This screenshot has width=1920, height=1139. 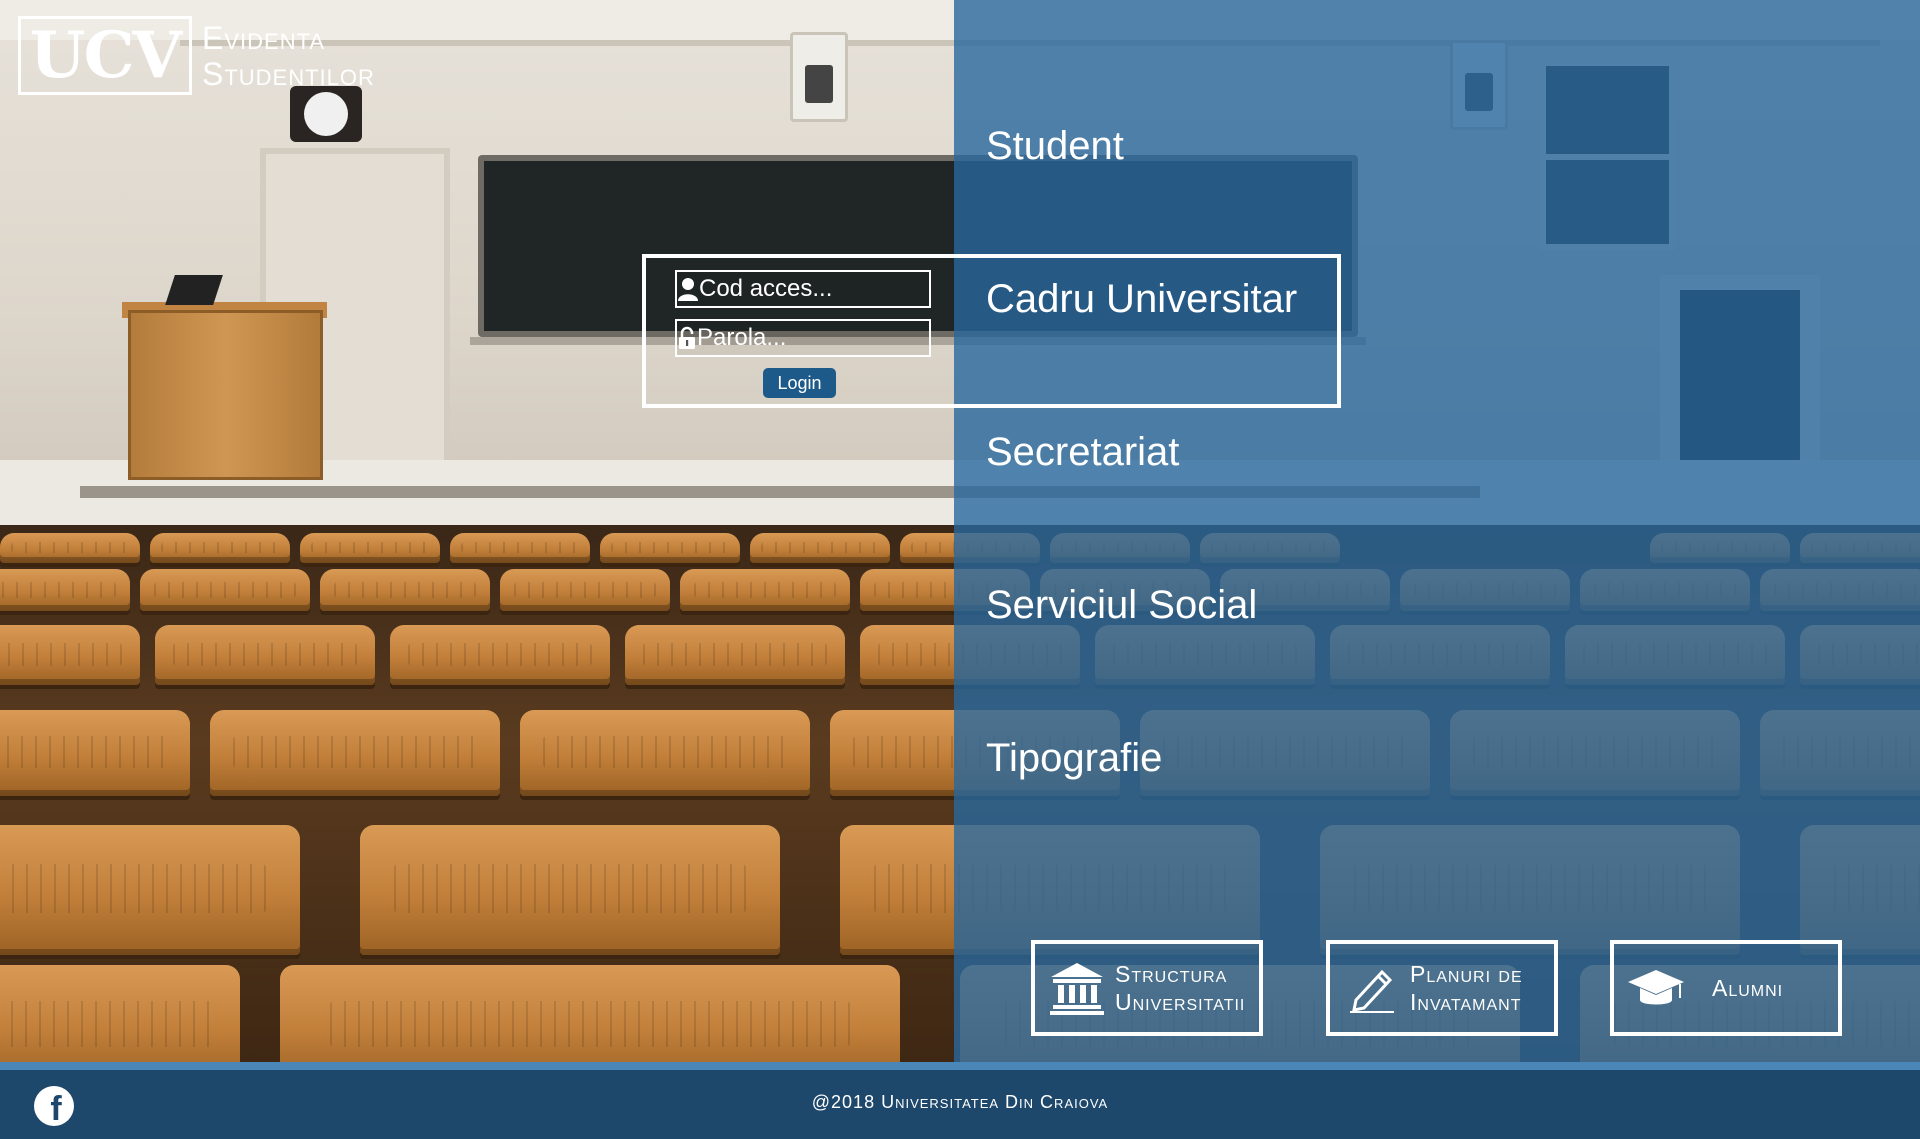 I want to click on graduation-cap-icon, so click(x=1656, y=988).